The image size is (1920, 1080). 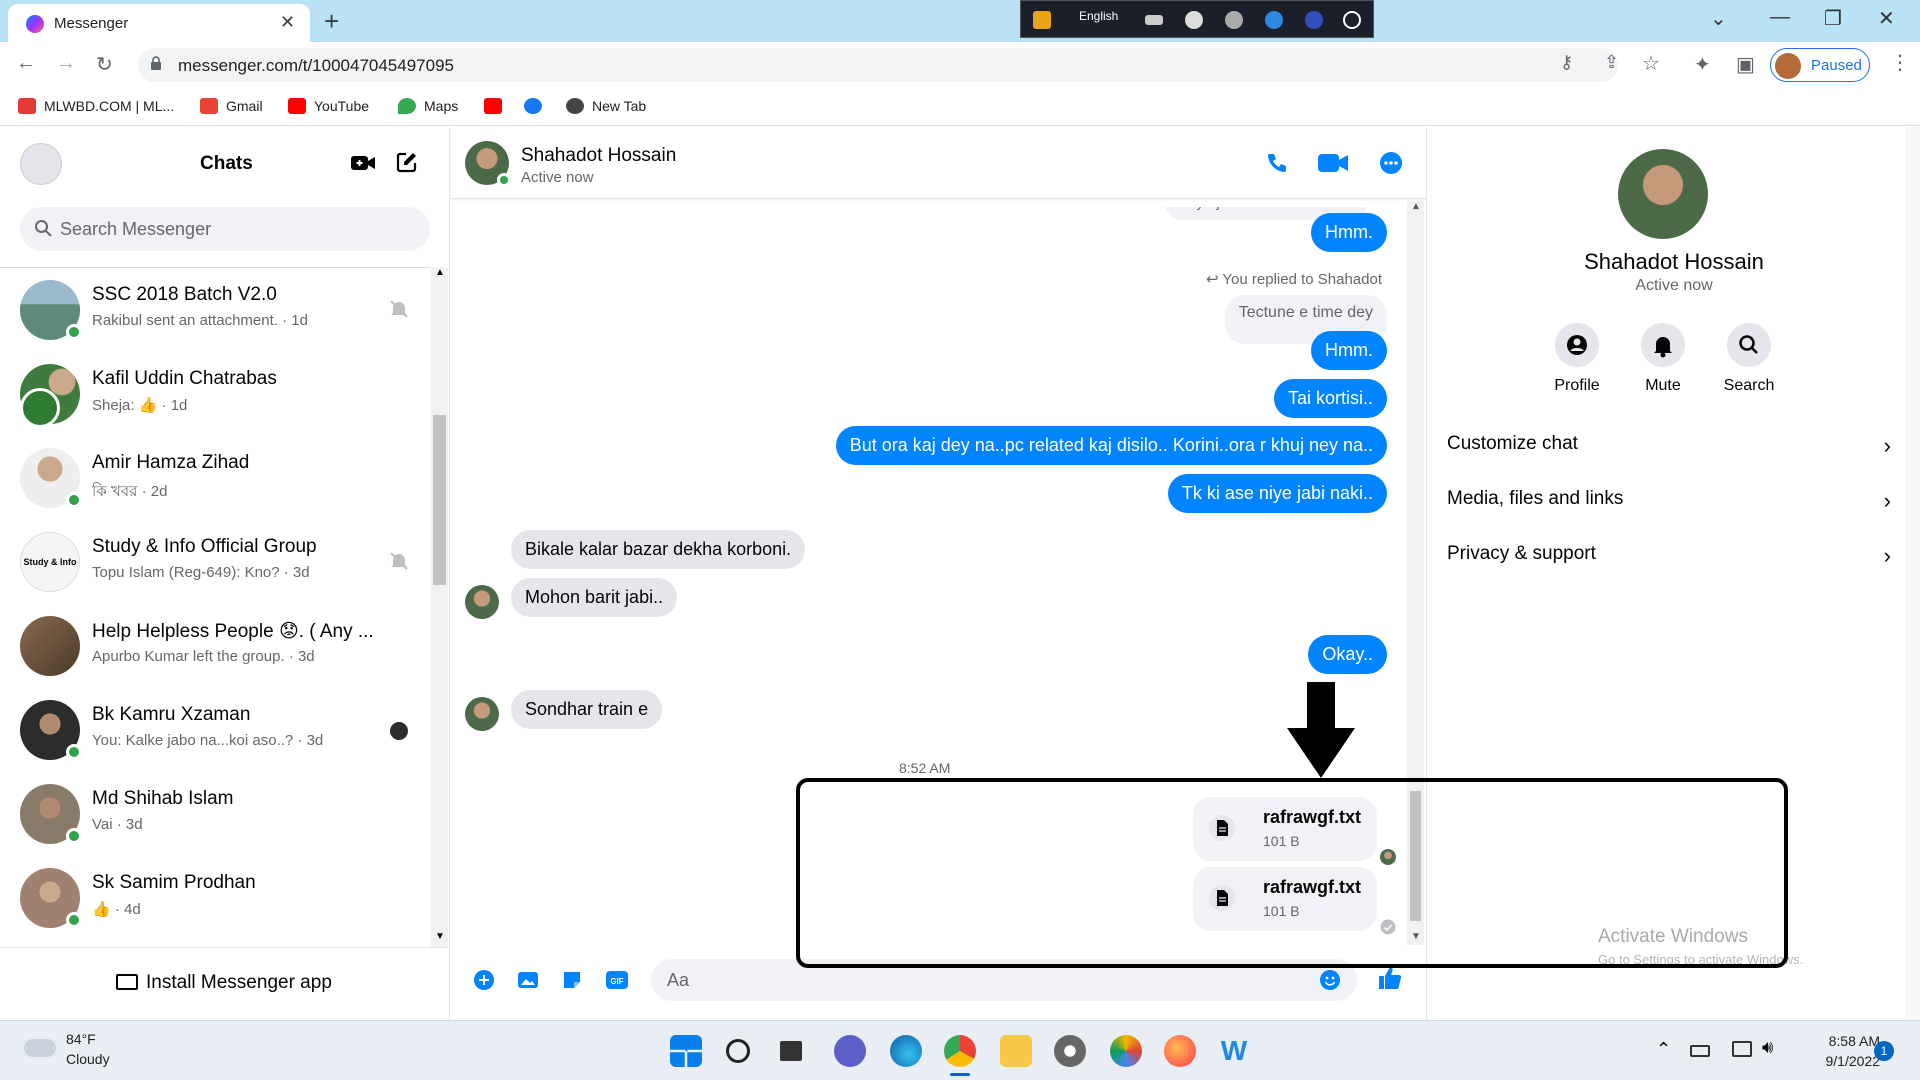 I want to click on page-scrollbar, so click(x=1912, y=573).